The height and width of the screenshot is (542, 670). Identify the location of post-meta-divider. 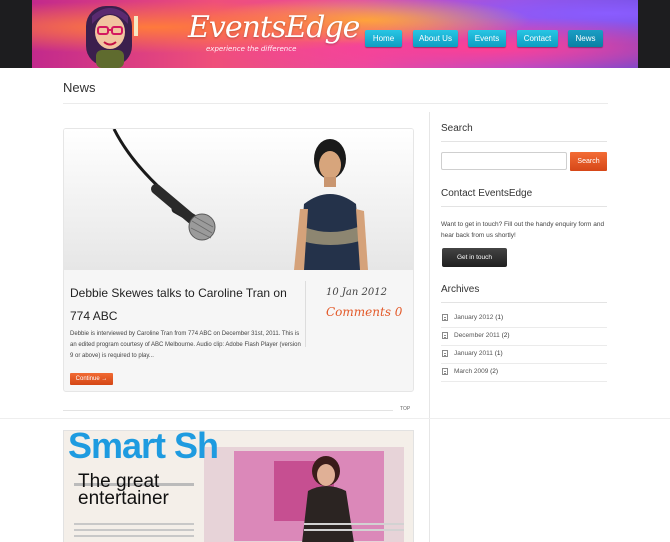
(305, 314).